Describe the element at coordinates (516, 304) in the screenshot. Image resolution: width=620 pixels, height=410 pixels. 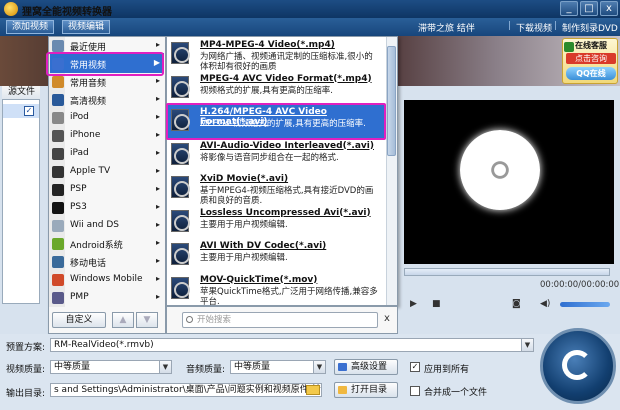
I see `snapshot-button: ◙` at that location.